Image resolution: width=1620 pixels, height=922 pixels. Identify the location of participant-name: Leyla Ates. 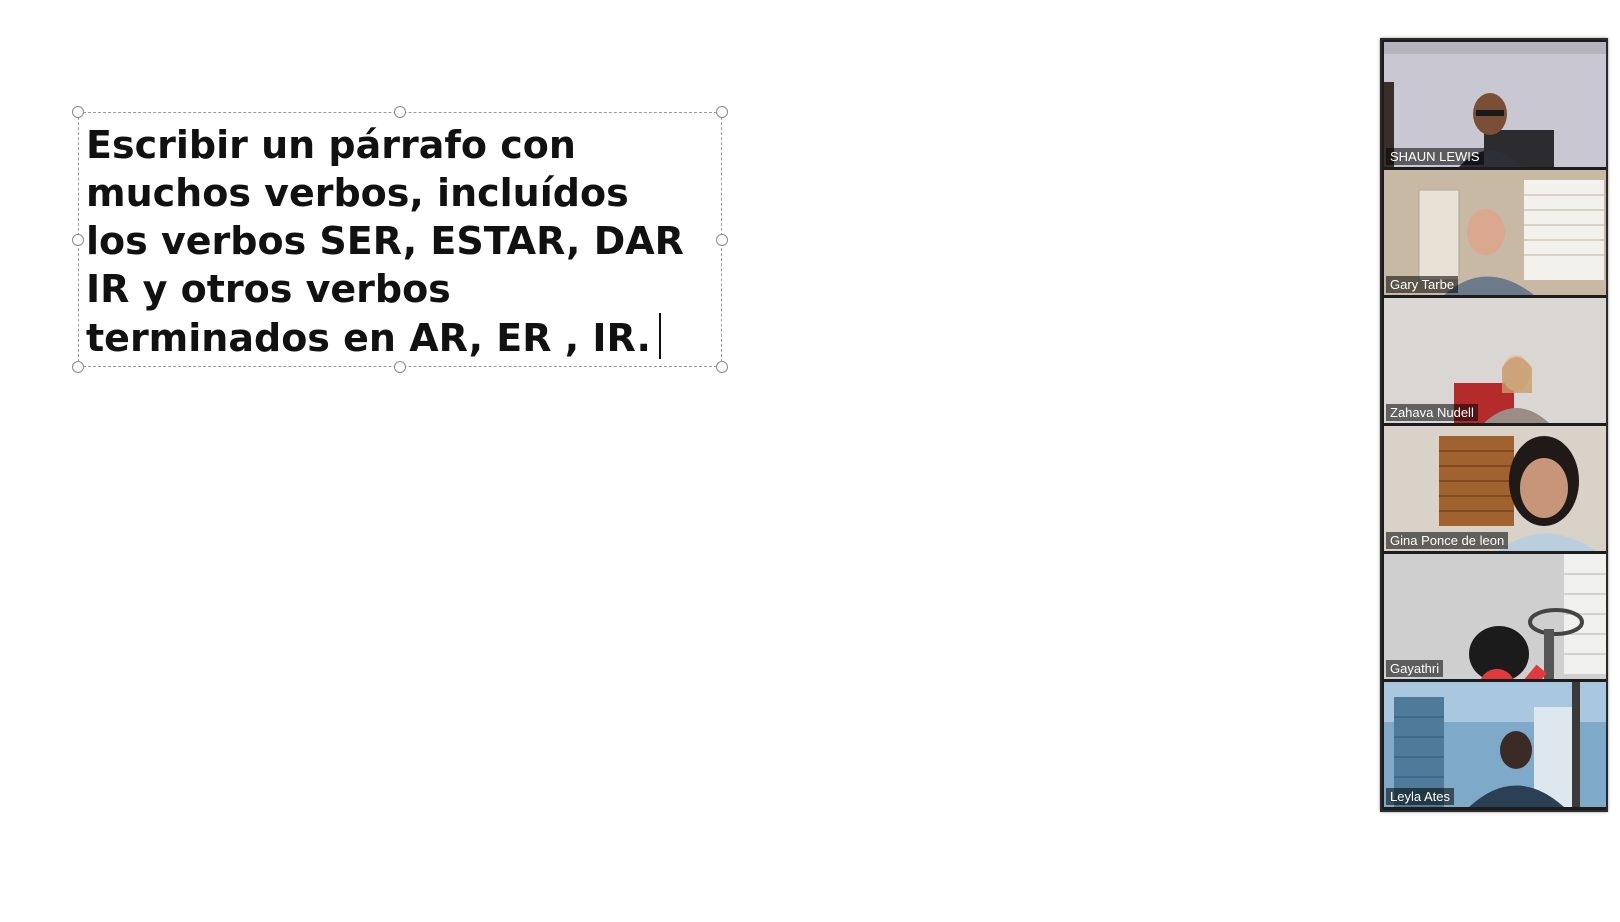
(1420, 796).